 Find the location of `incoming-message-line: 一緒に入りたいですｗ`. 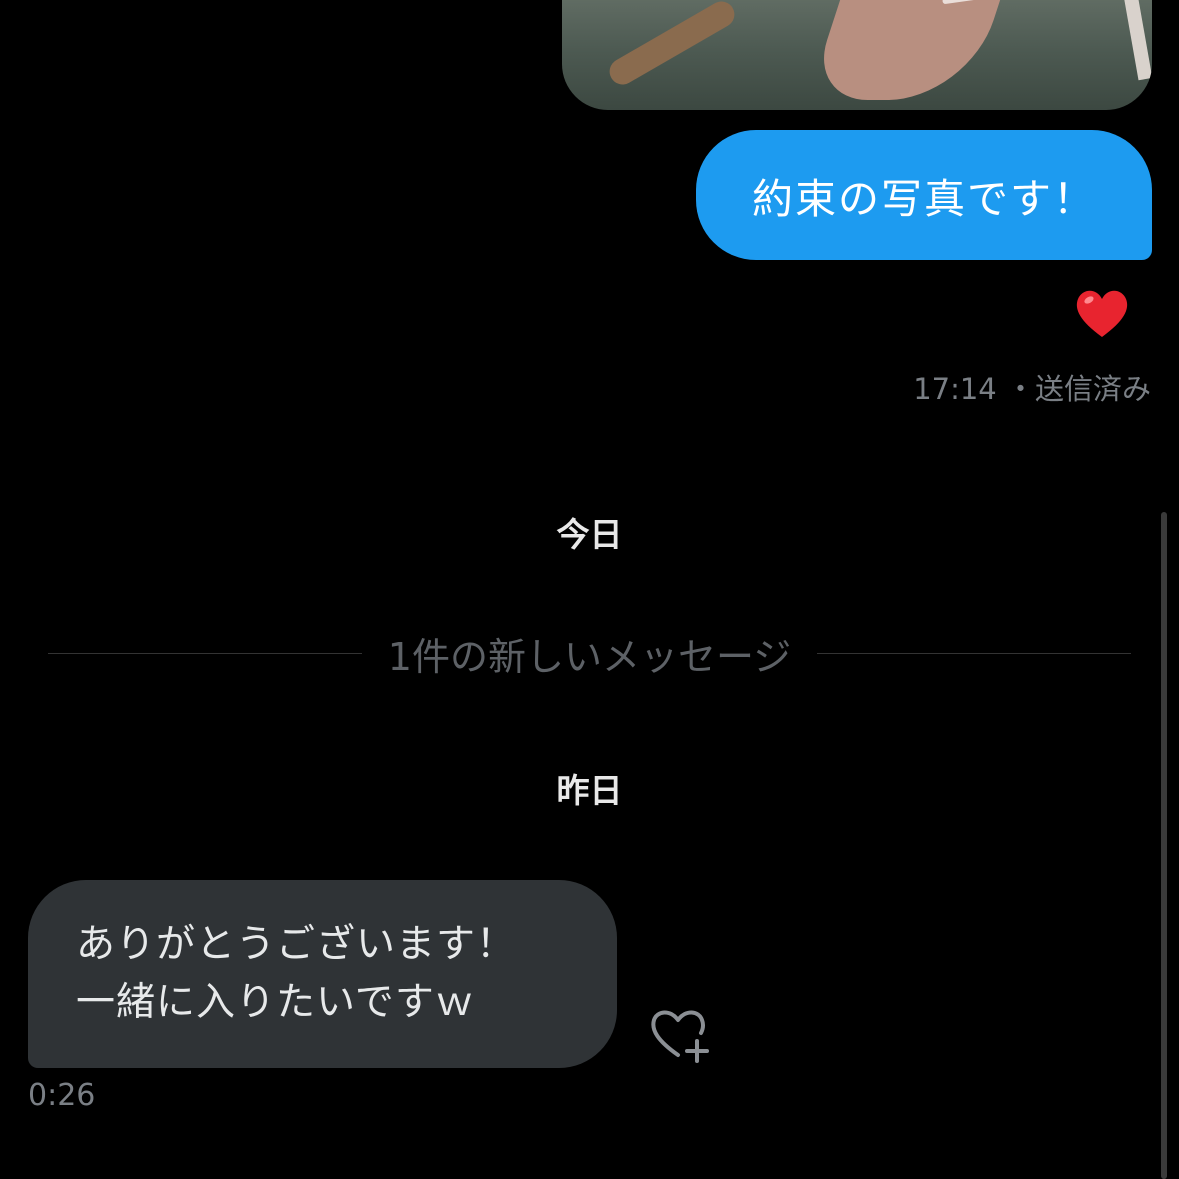

incoming-message-line: 一緒に入りたいですｗ is located at coordinates (275, 1002).